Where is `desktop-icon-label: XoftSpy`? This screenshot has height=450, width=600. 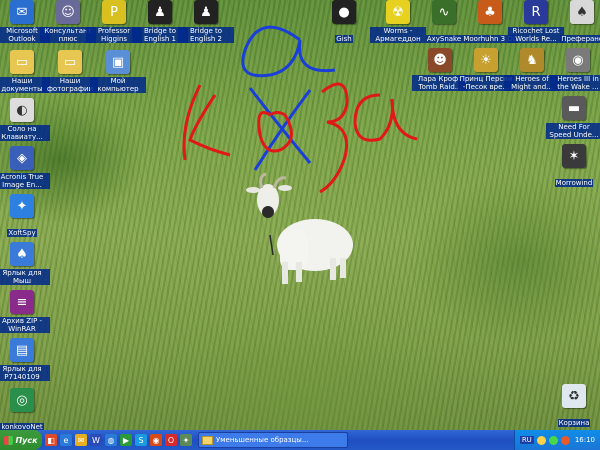
desktop-icon-label: XoftSpy is located at coordinates (22, 233).